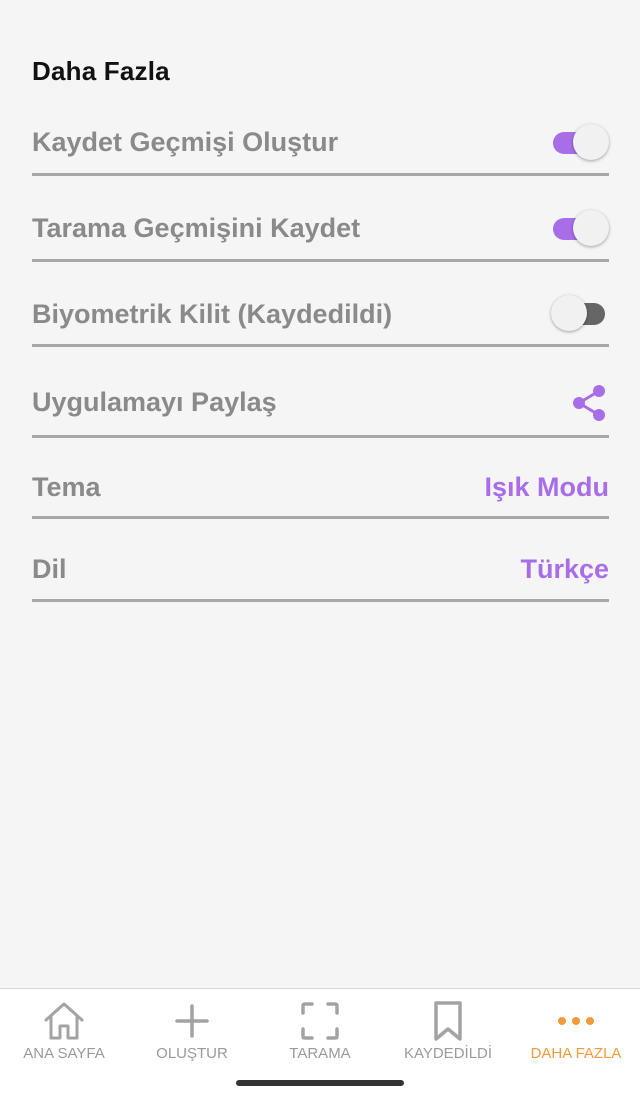 The image size is (640, 1102). I want to click on nav-label: KAYDEDİLDİ, so click(448, 1053).